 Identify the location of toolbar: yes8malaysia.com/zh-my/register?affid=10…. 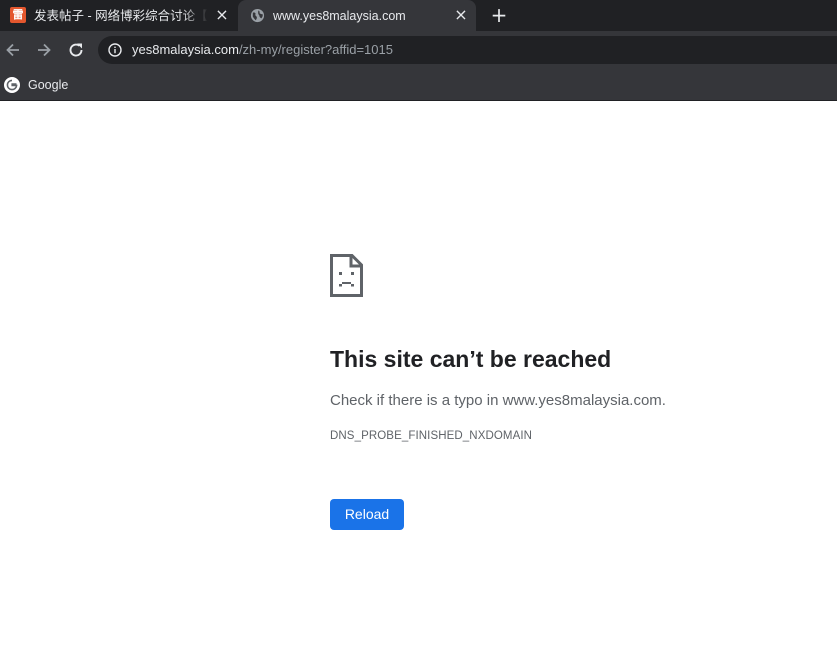
(418, 50).